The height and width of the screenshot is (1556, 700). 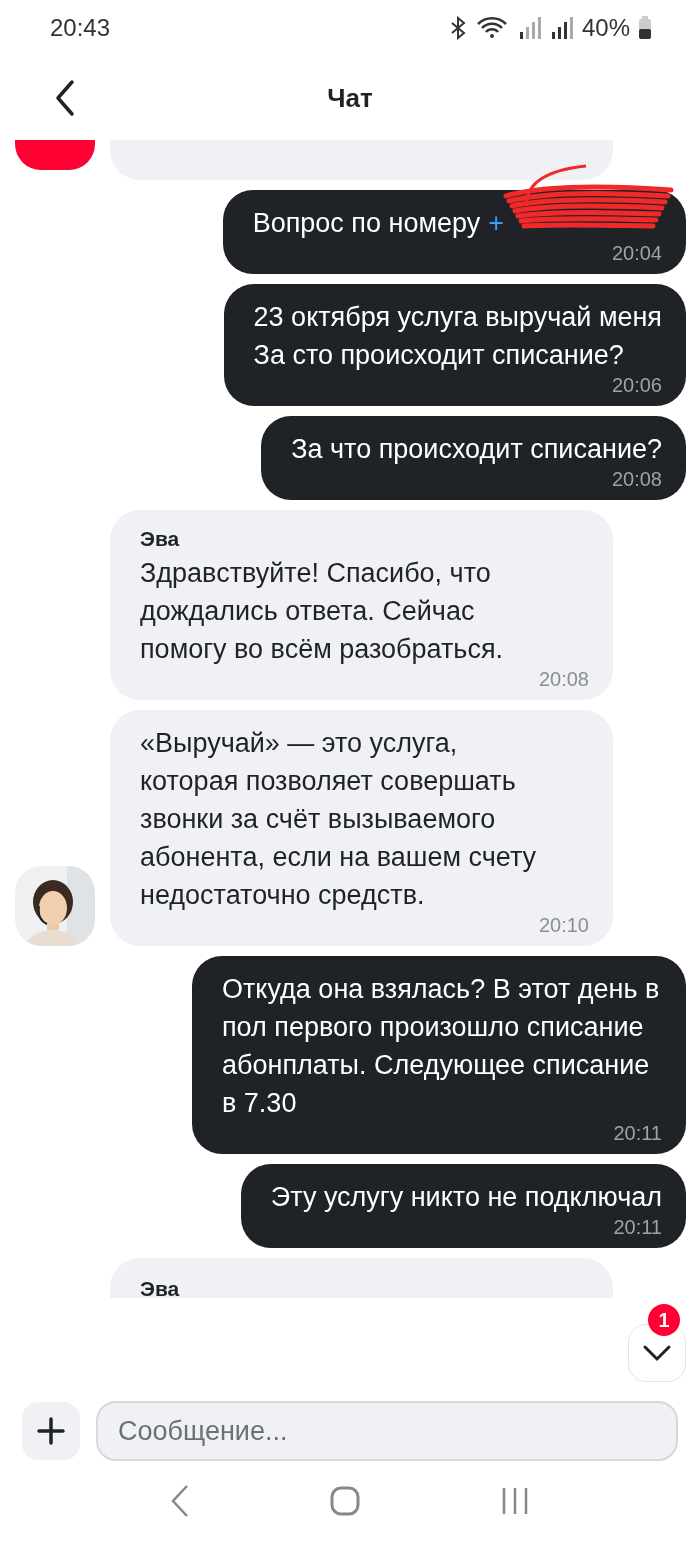 I want to click on battery-icon, so click(x=645, y=28).